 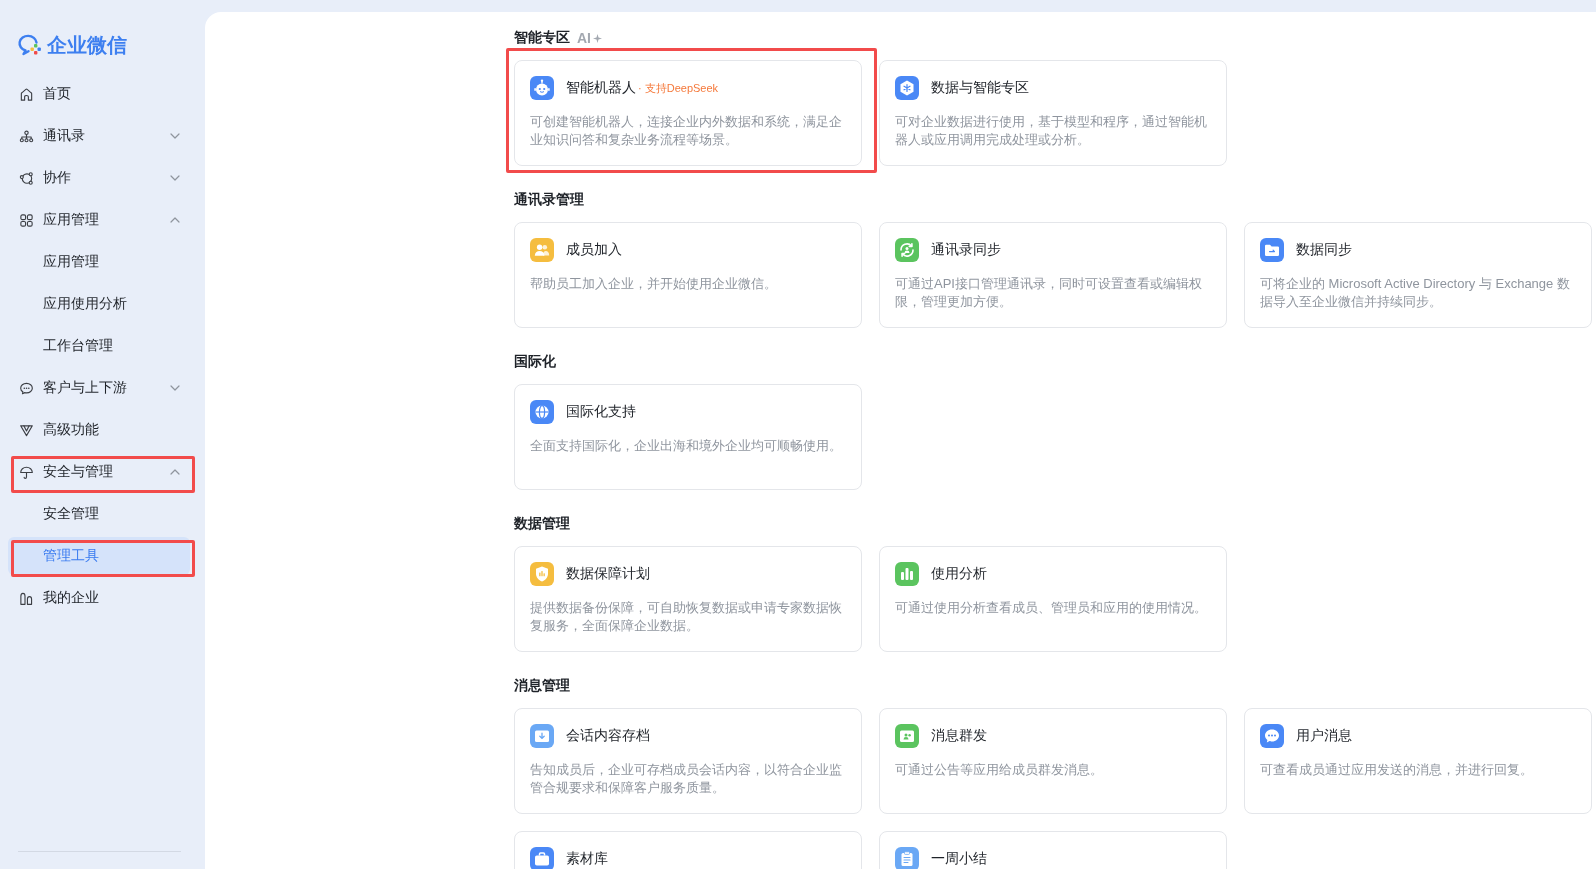 I want to click on nav-subitem: 应用使用分析, so click(x=99, y=304).